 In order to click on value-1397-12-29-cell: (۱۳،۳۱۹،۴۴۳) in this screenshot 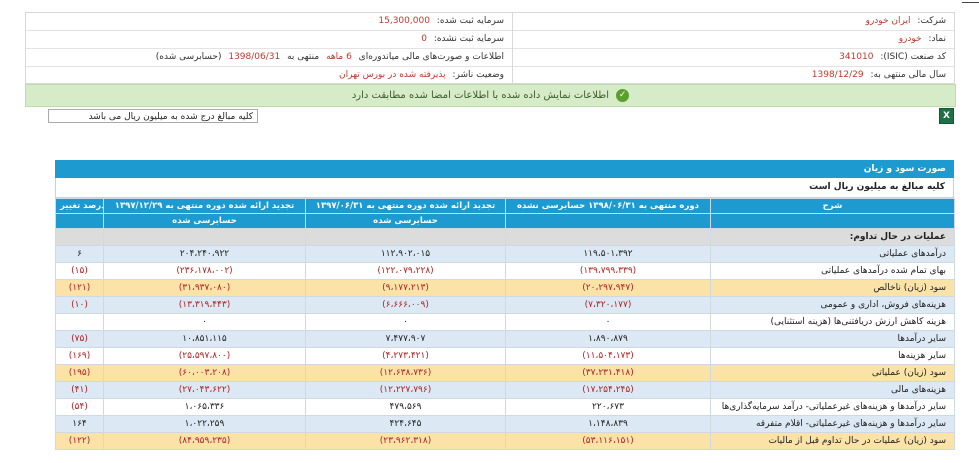, I will do `click(204, 305)`.